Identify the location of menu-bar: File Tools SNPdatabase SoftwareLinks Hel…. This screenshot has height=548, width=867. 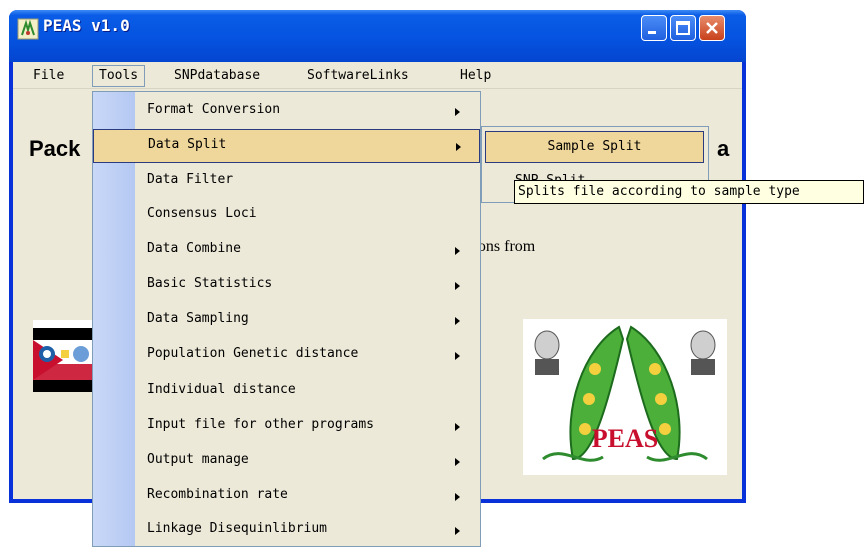
(377, 75).